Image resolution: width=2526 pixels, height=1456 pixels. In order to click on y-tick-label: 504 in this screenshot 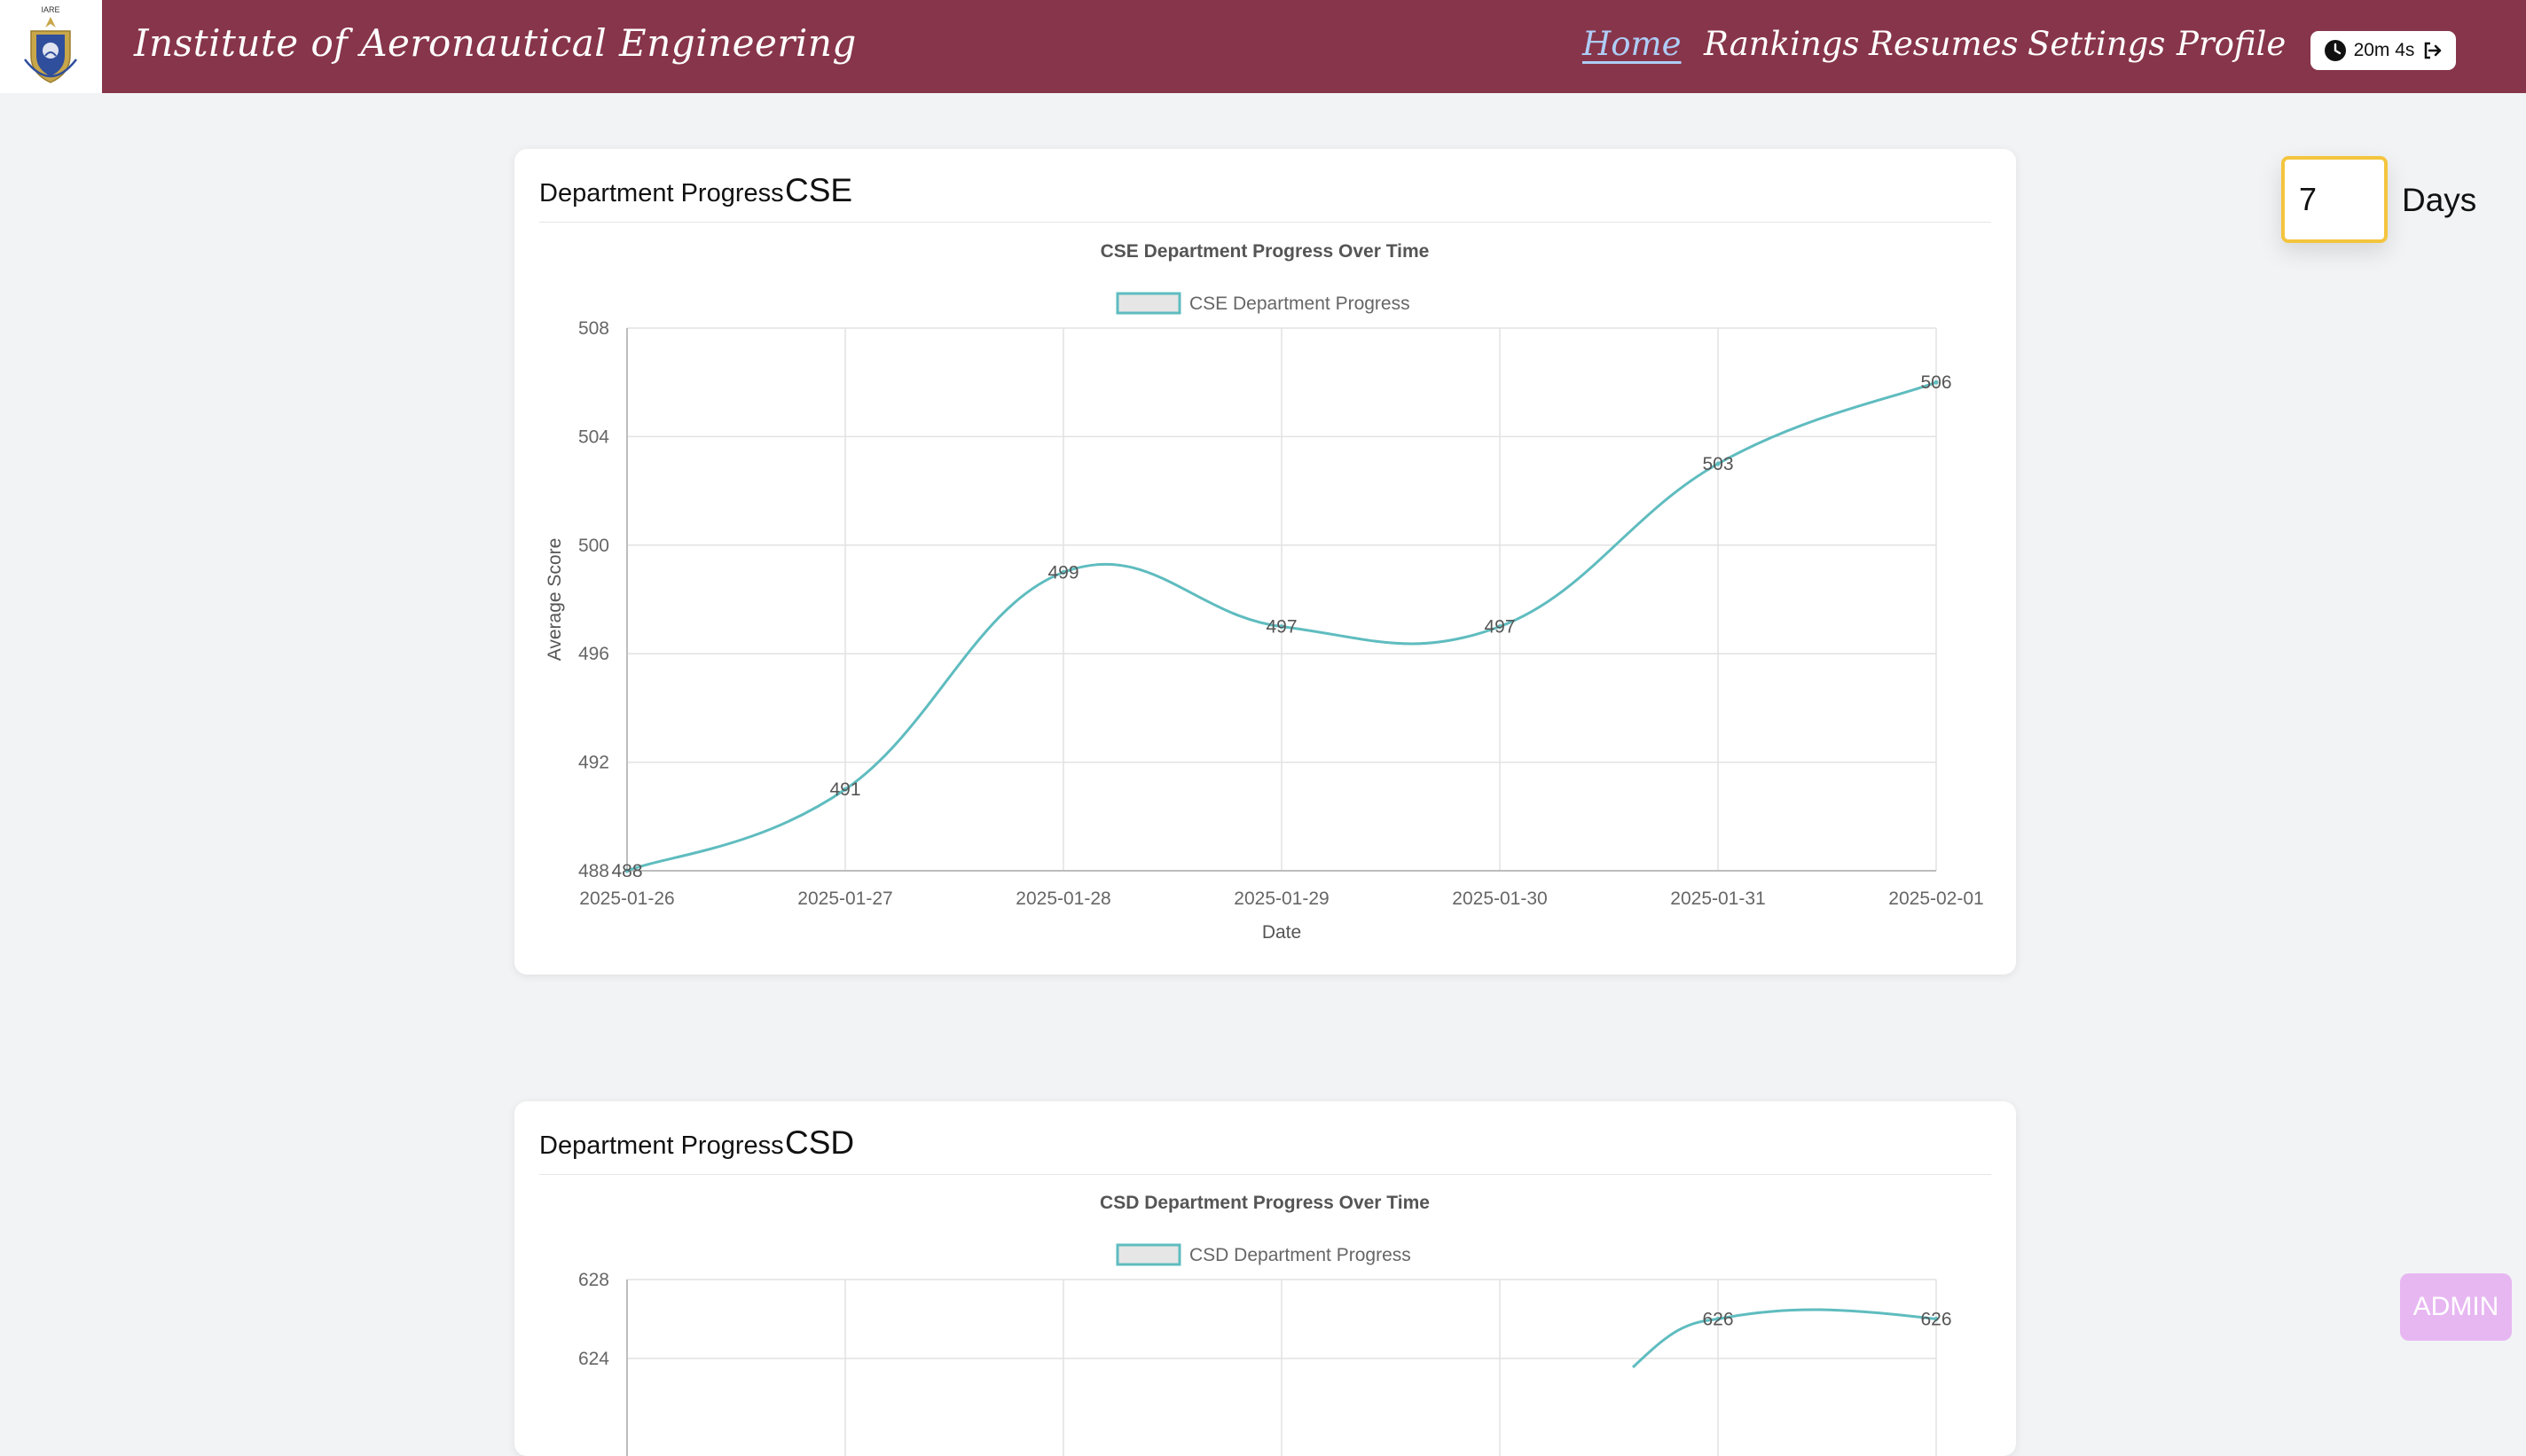, I will do `click(593, 437)`.